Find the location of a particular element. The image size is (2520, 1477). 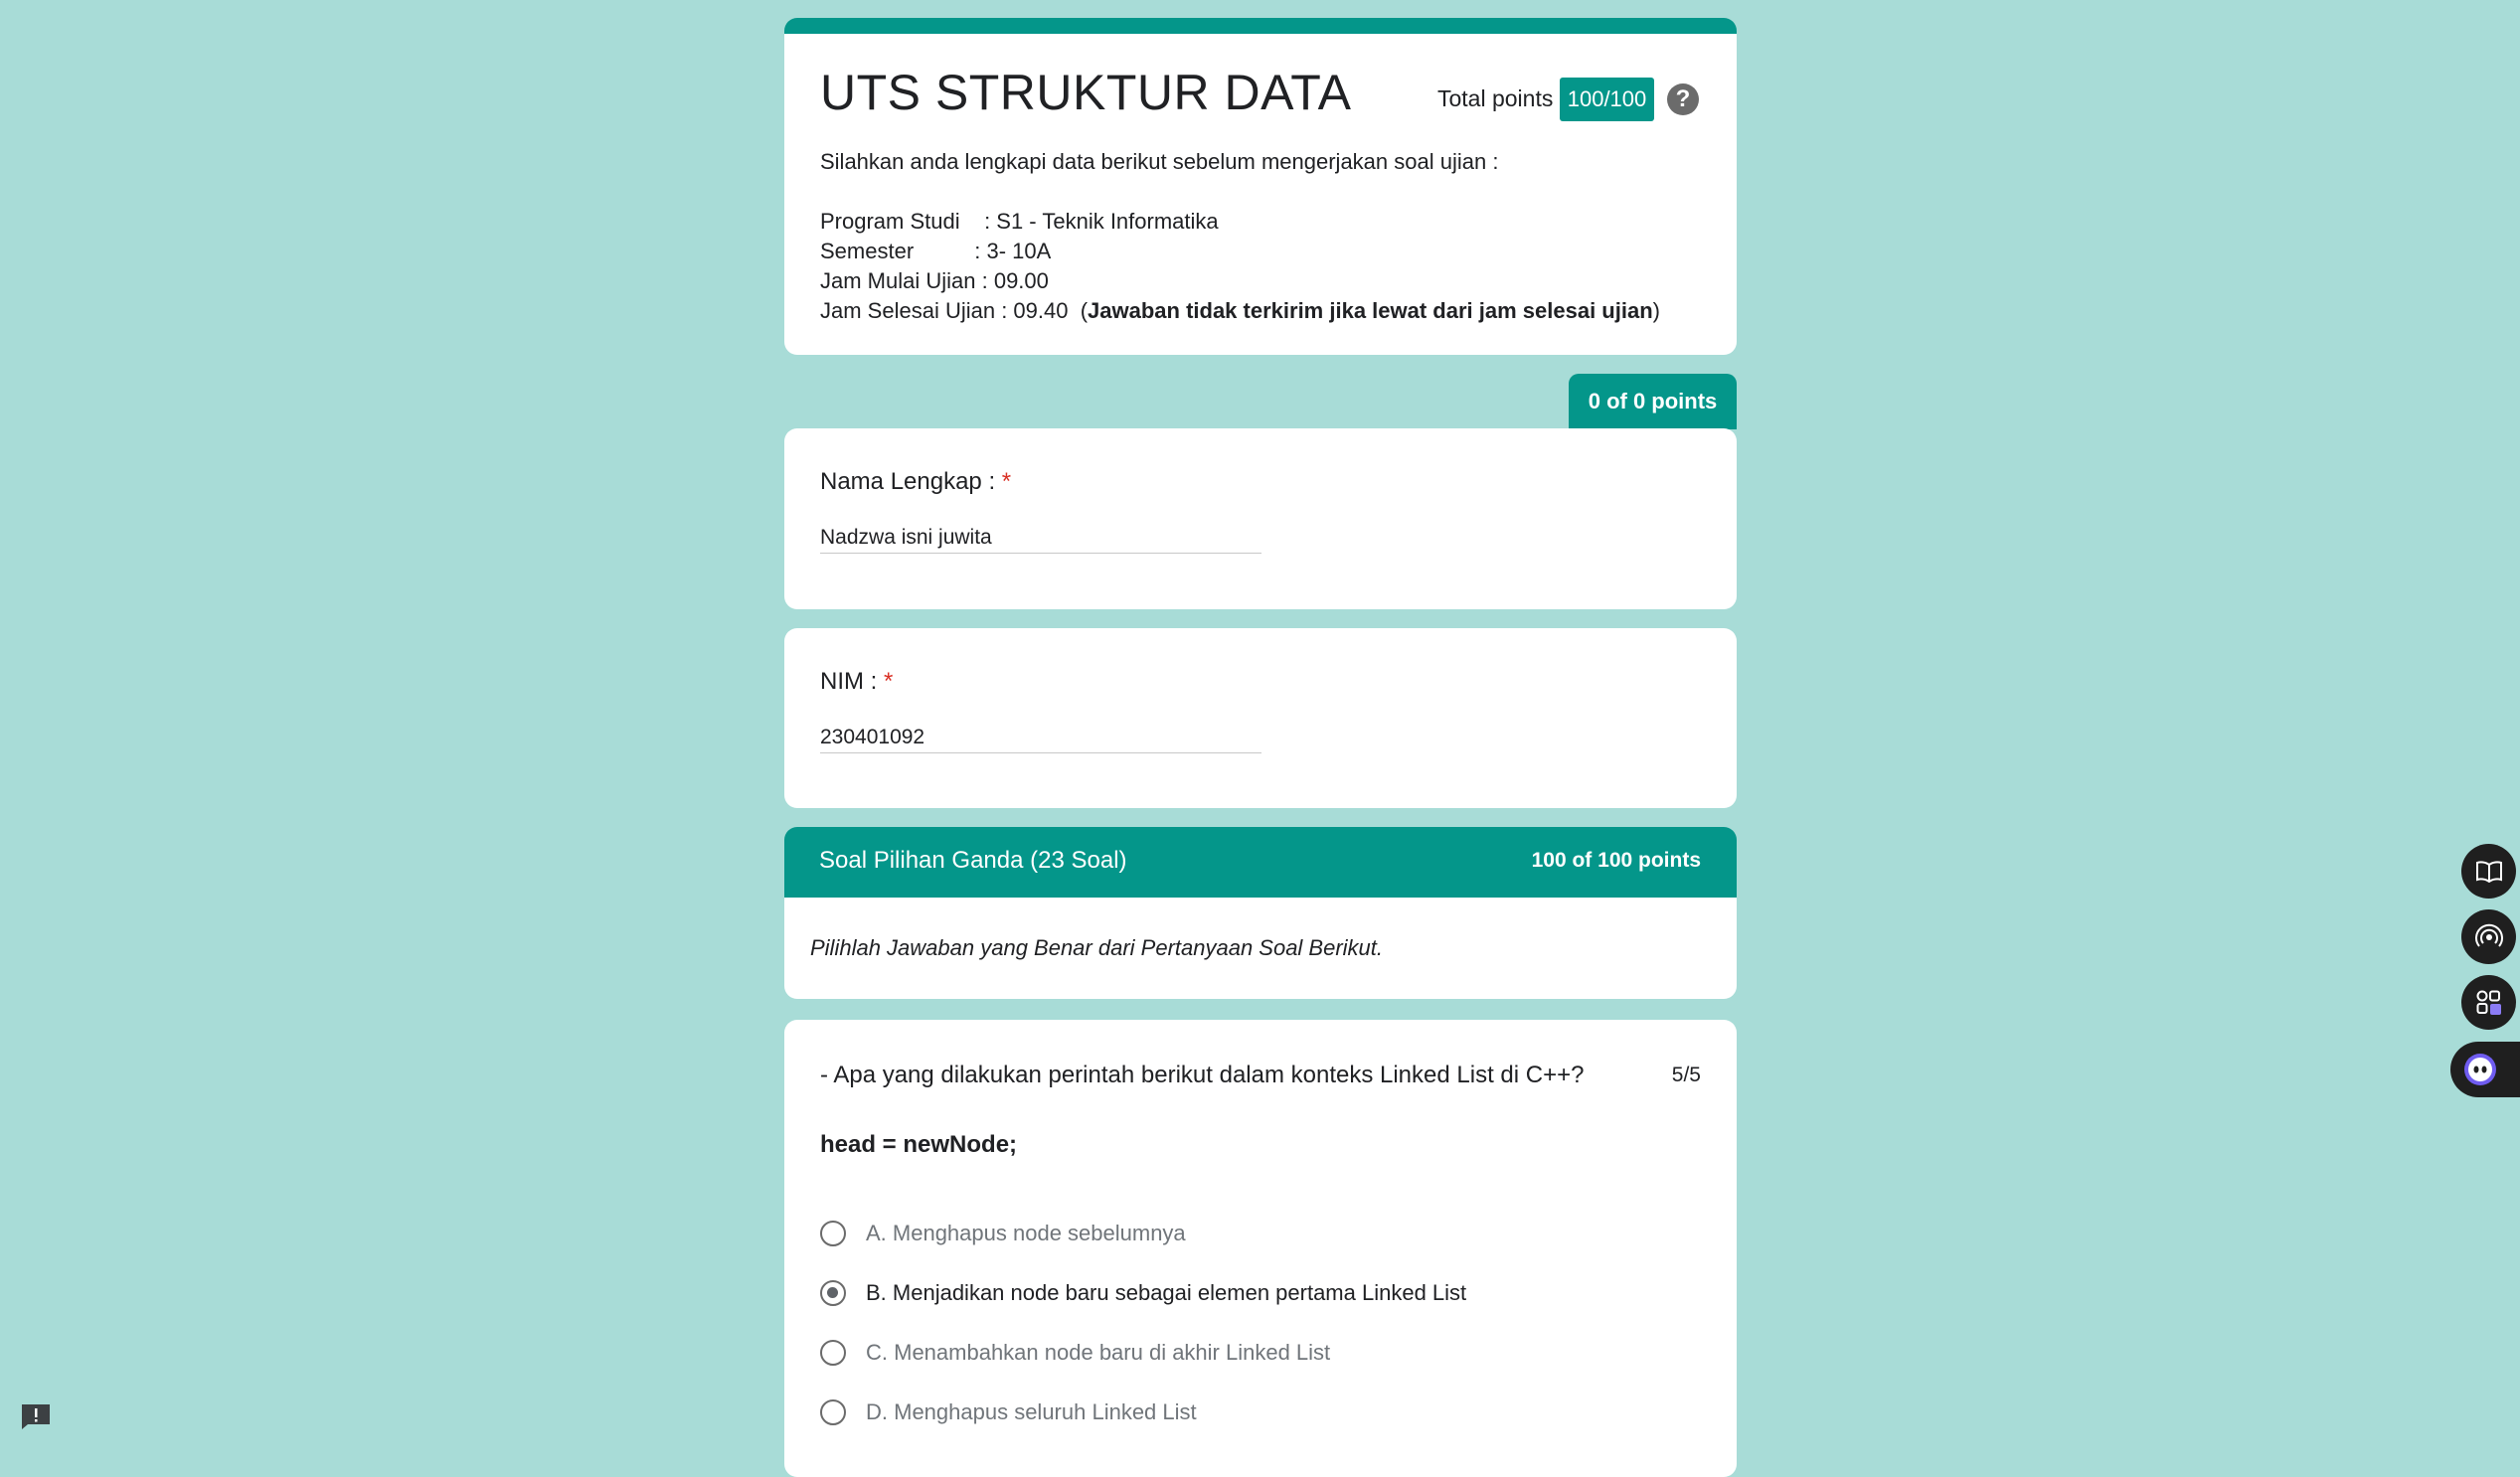

help-icon: ? is located at coordinates (1683, 99).